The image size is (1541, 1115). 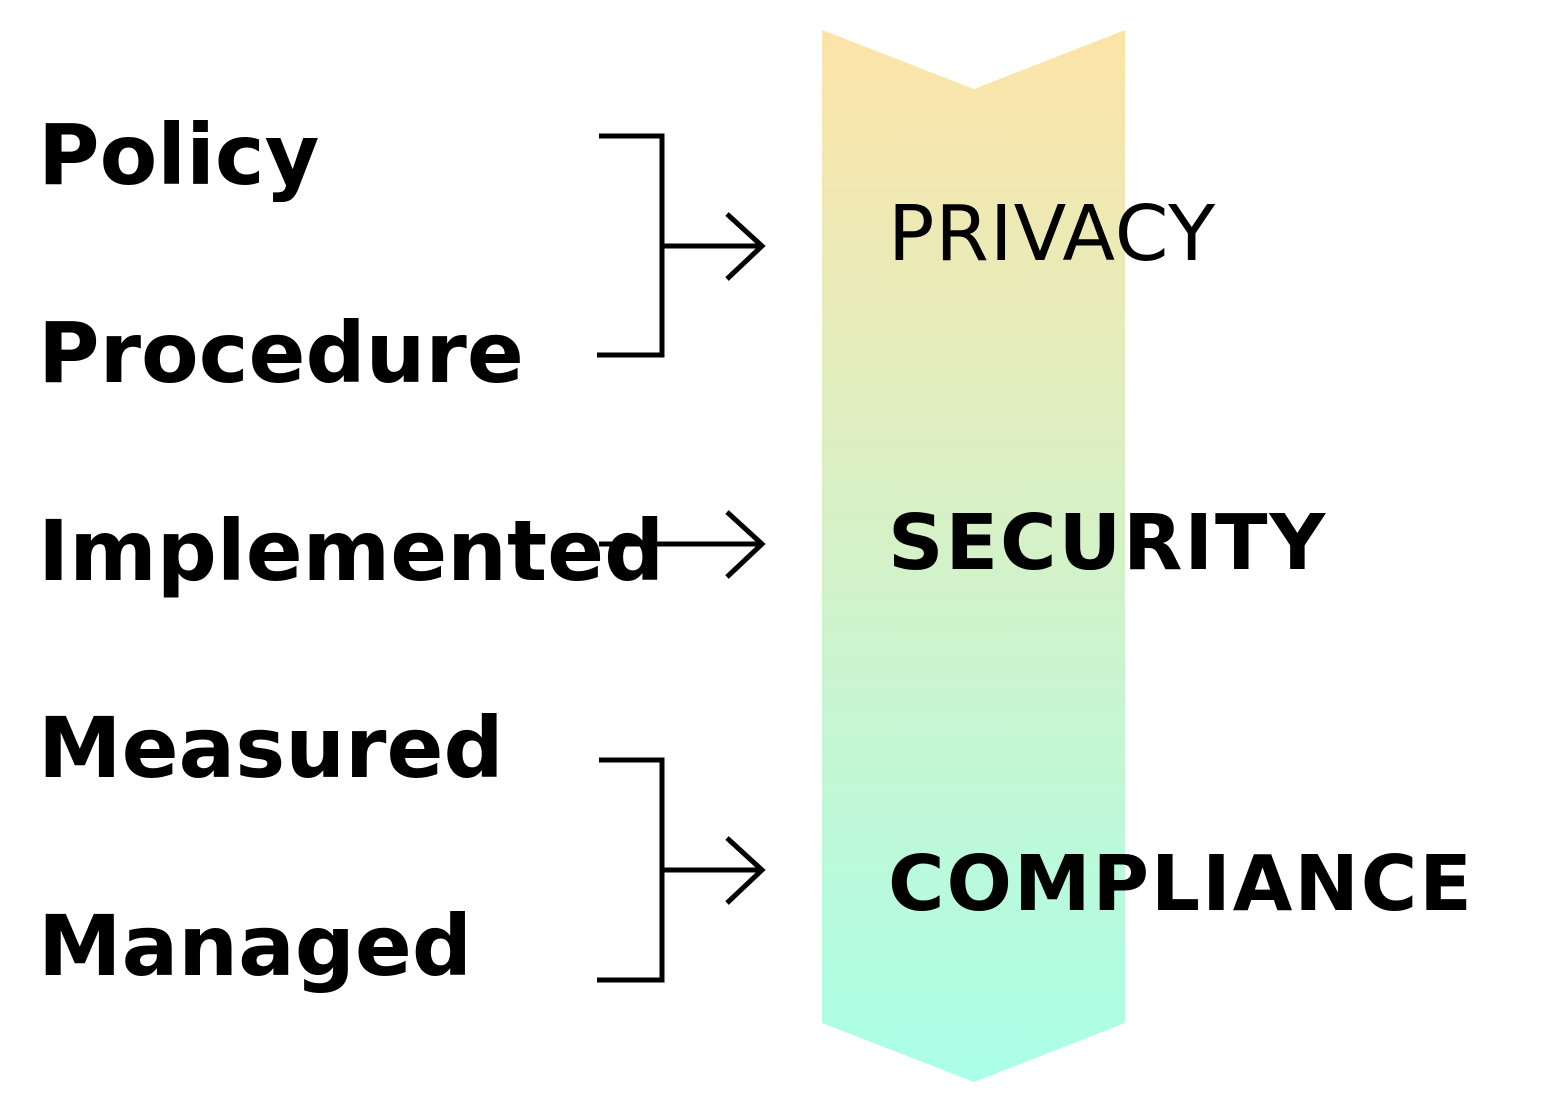 I want to click on label-managed: Managed, so click(x=255, y=946).